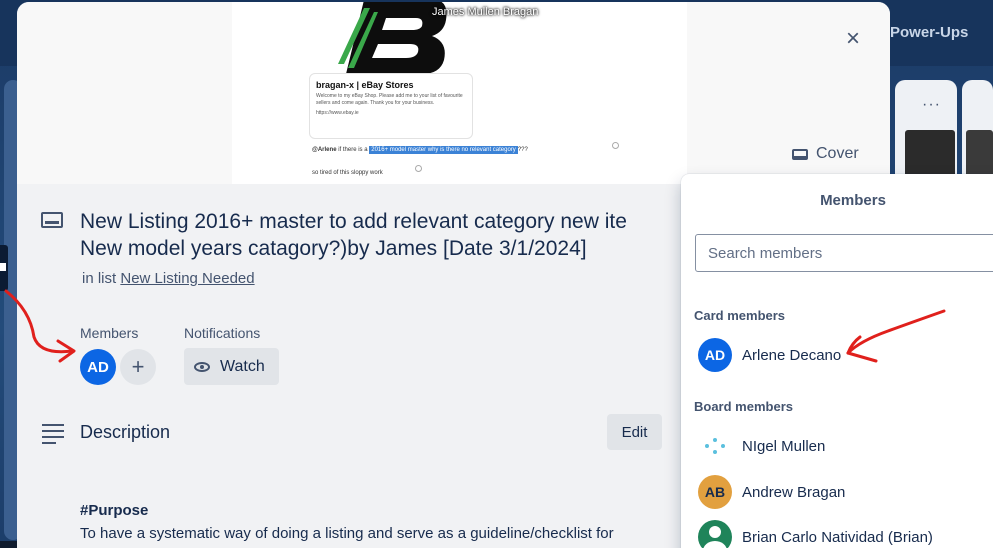 Image resolution: width=993 pixels, height=548 pixels. I want to click on search-members-input, so click(844, 253).